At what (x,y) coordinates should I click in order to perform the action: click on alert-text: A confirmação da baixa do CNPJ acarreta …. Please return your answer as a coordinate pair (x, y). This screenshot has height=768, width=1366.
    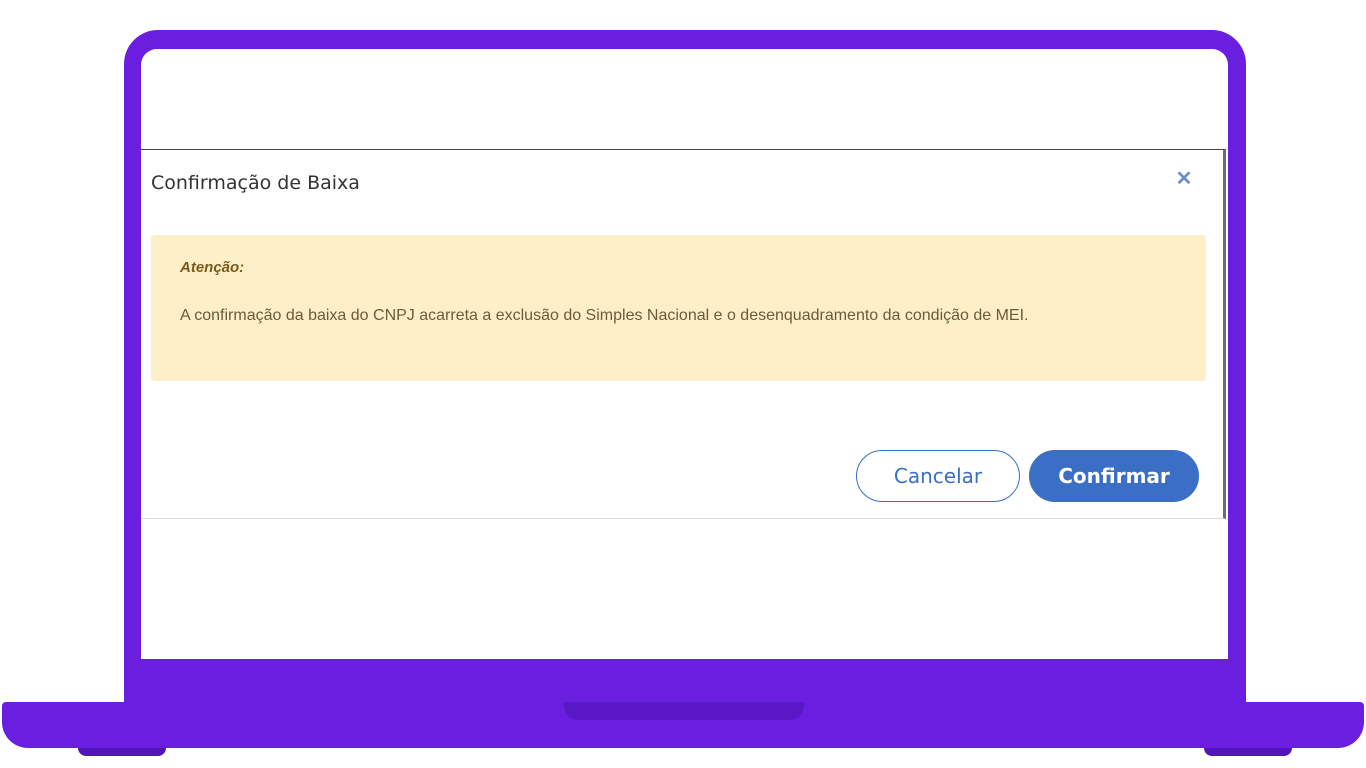
    Looking at the image, I should click on (604, 315).